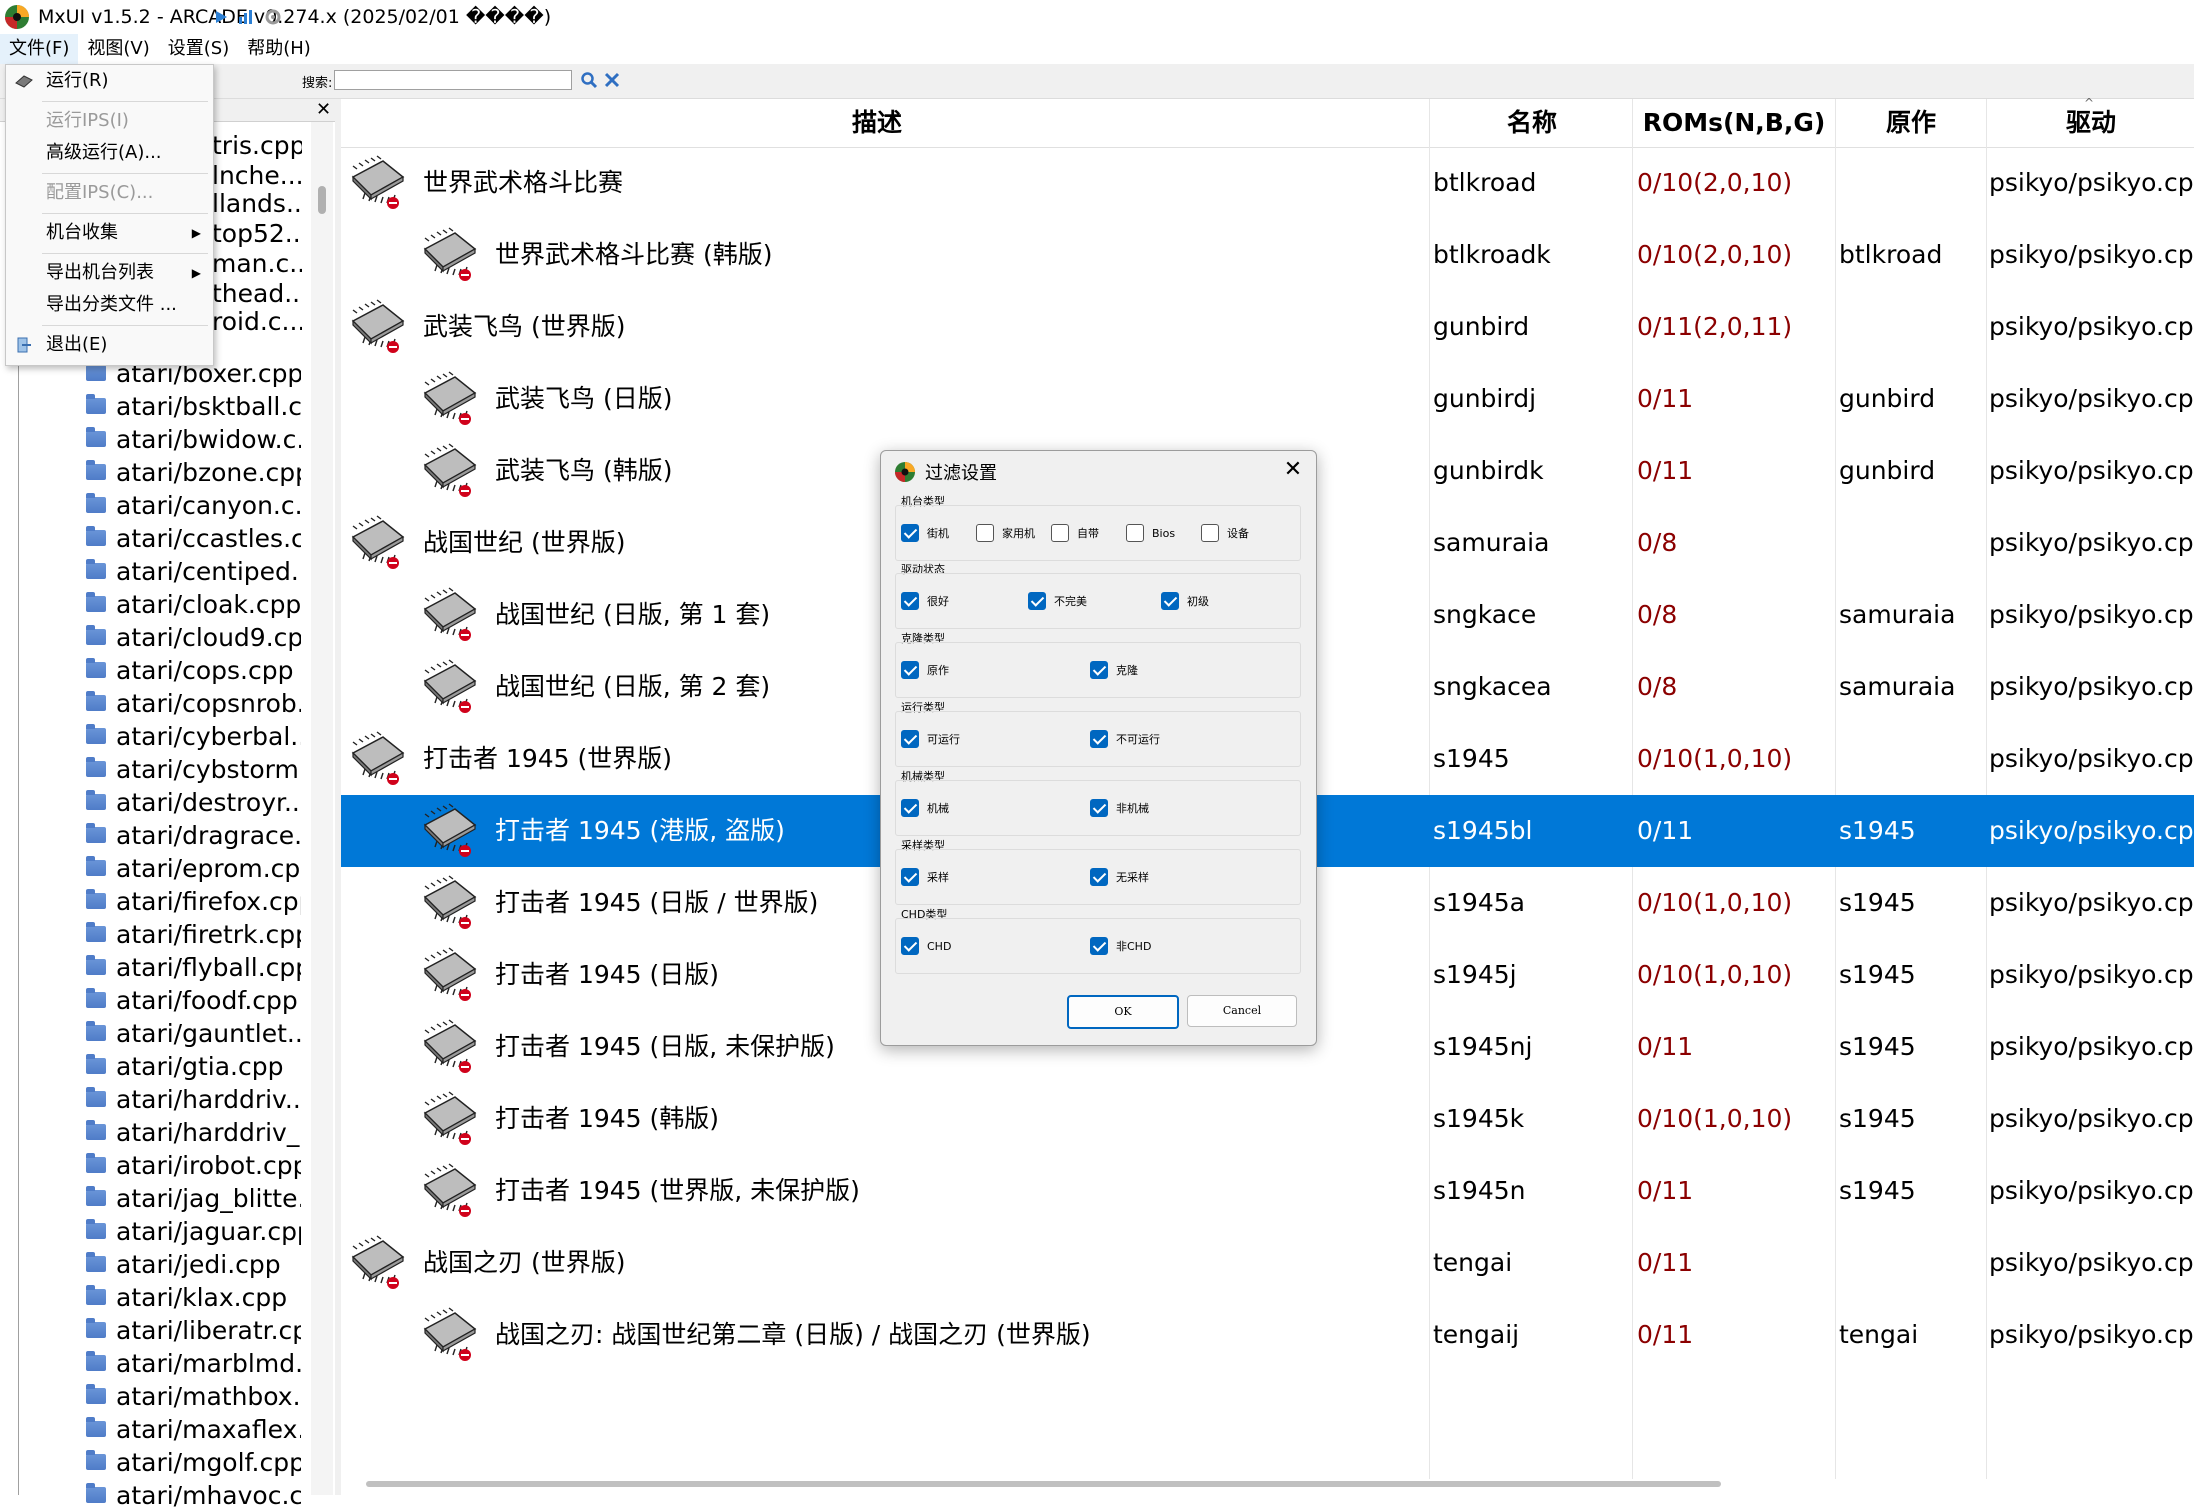  What do you see at coordinates (193, 472) in the screenshot?
I see `tree-item: atari/bzone.cpp` at bounding box center [193, 472].